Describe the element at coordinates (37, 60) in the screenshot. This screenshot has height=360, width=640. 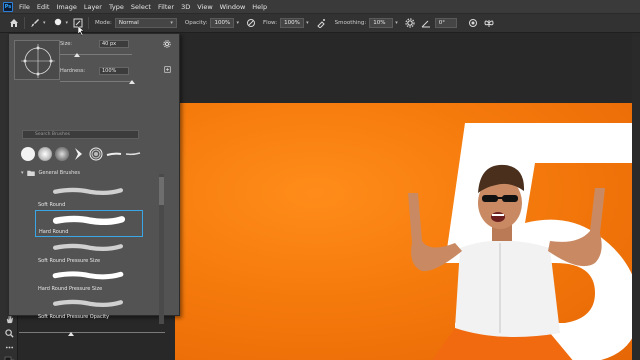
I see `brush-angle-preview` at that location.